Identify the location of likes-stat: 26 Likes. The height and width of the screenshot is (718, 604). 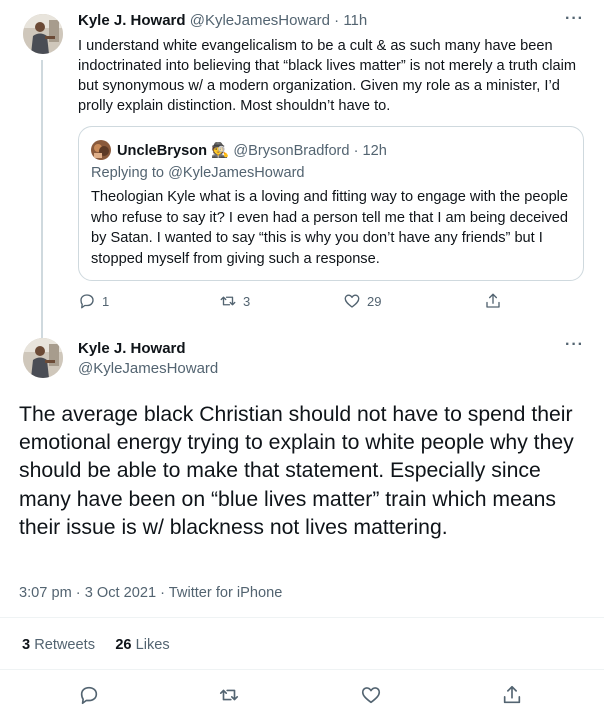
(142, 645).